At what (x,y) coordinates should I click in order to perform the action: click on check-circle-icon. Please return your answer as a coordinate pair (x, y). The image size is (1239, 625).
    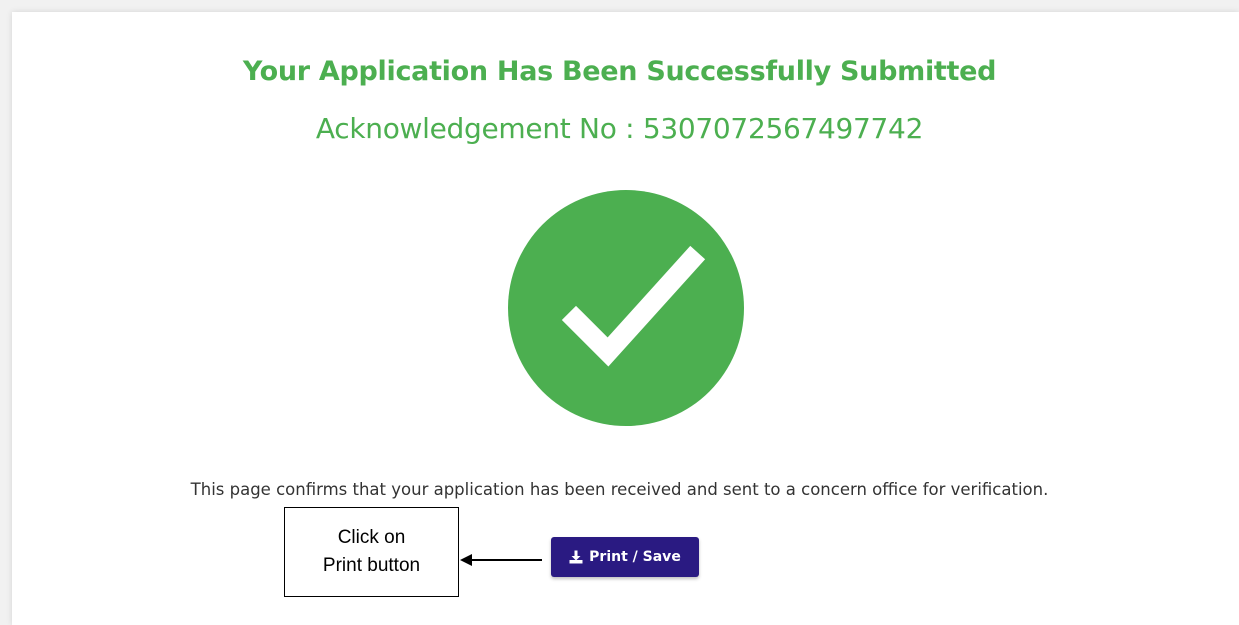
    Looking at the image, I should click on (626, 308).